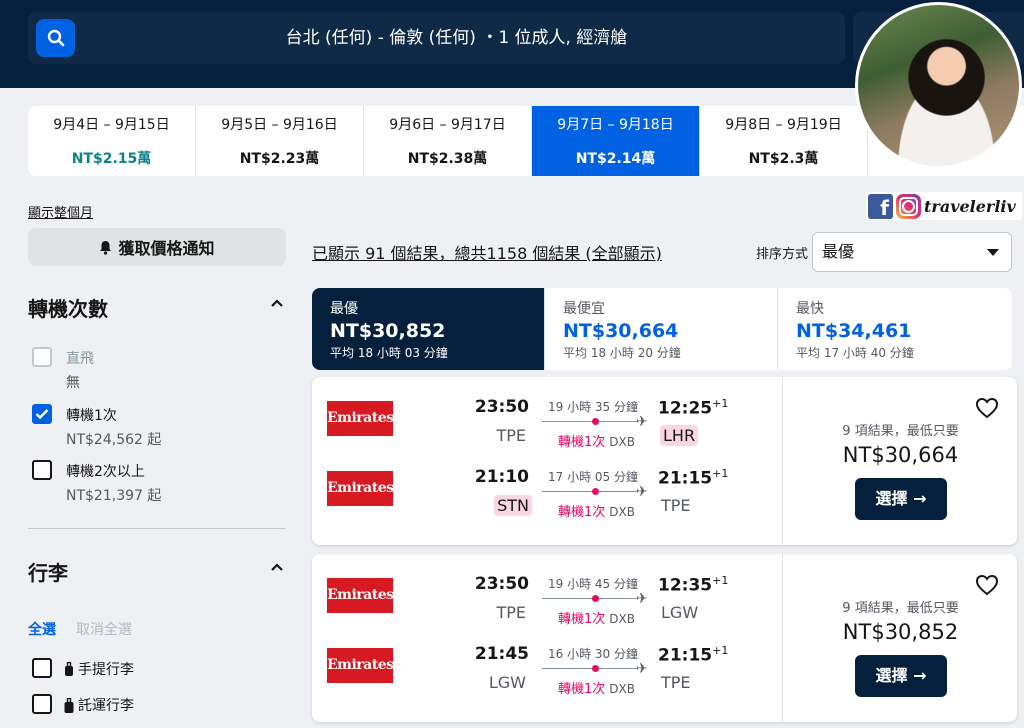 The height and width of the screenshot is (728, 1024). What do you see at coordinates (593, 654) in the screenshot?
I see `flight-duration: 16 小時 30 分鐘` at bounding box center [593, 654].